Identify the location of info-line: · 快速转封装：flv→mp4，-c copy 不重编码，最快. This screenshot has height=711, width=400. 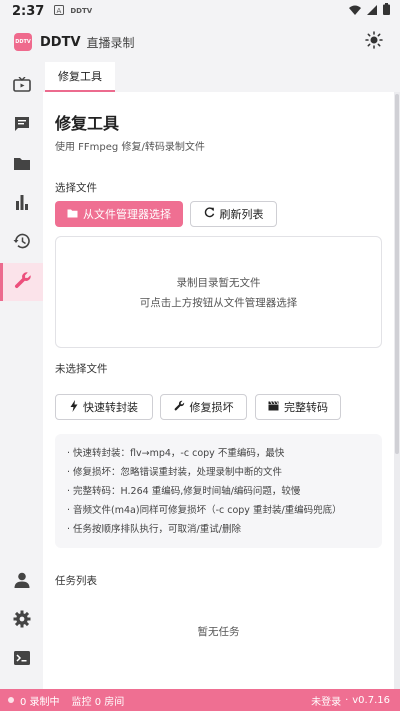
(176, 453).